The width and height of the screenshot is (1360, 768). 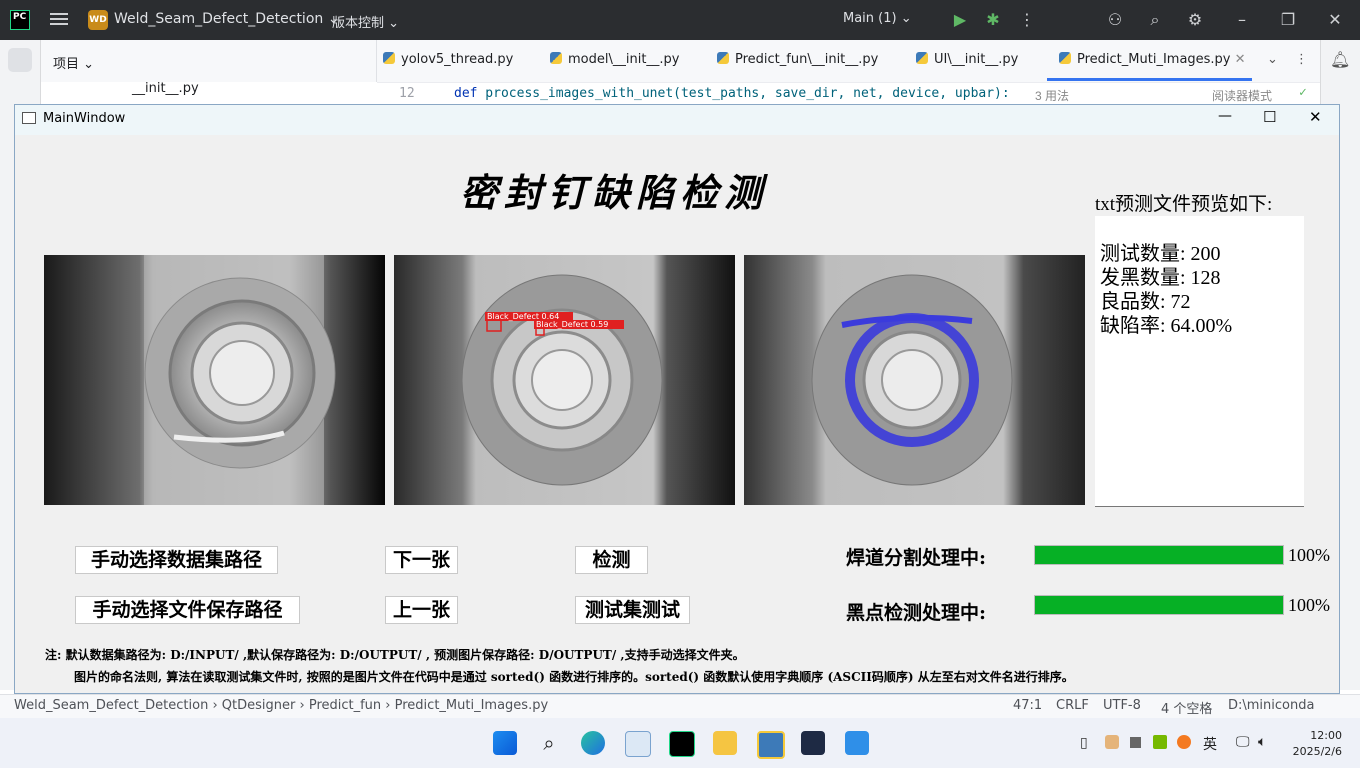 I want to click on stat-test-count: 测试数量: 200, so click(x=1160, y=254).